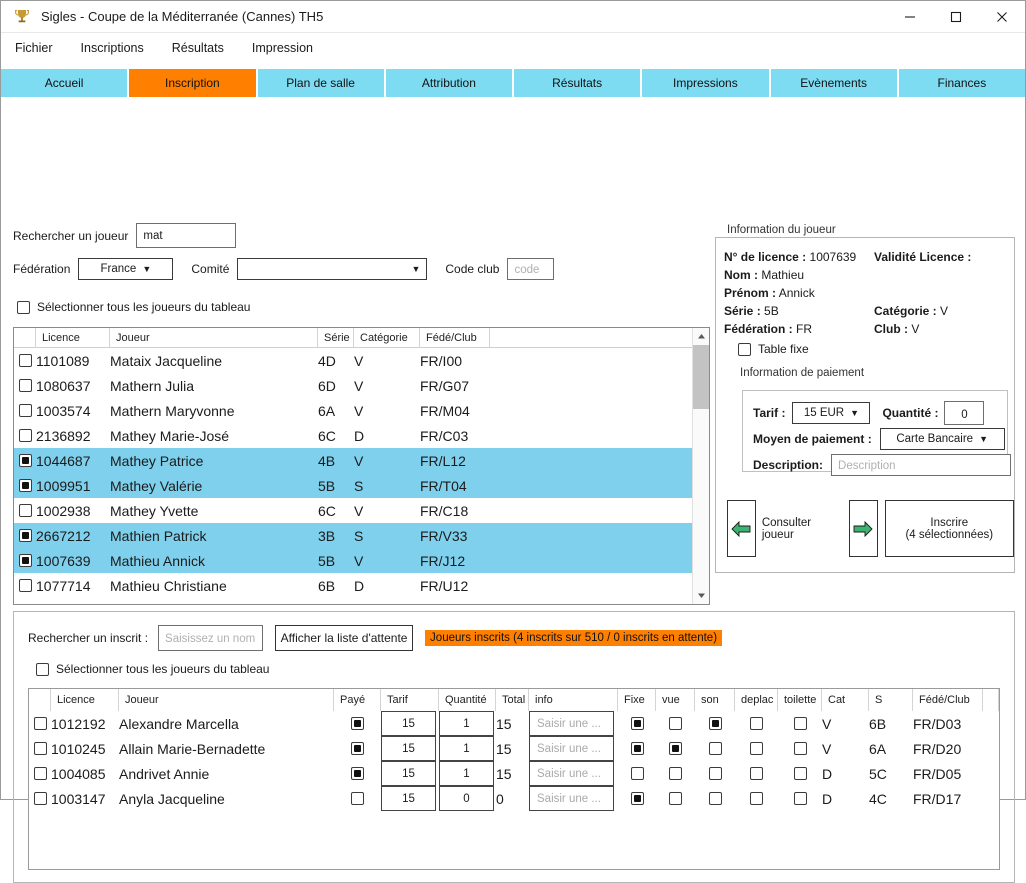  I want to click on cell-quantite: 0, so click(467, 798).